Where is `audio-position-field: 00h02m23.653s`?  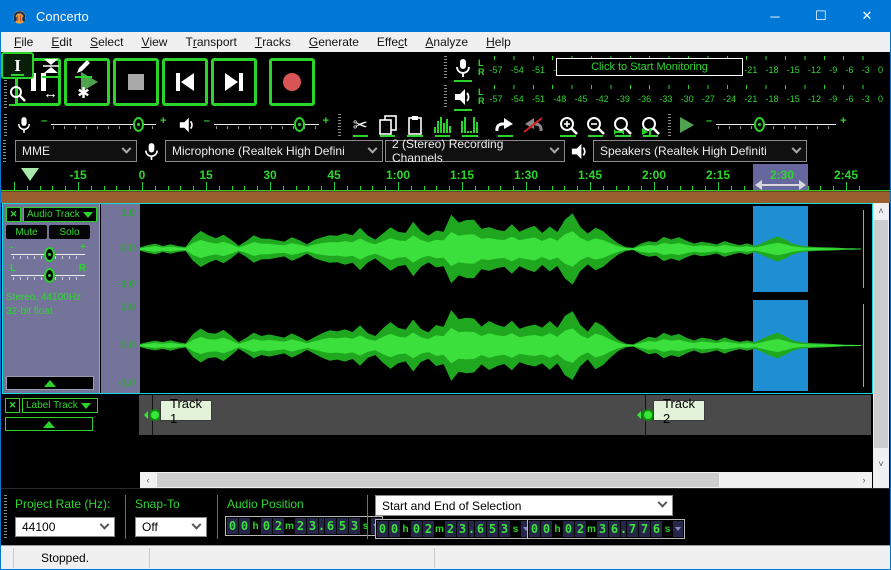 audio-position-field: 00h02m23.653s is located at coordinates (304, 526).